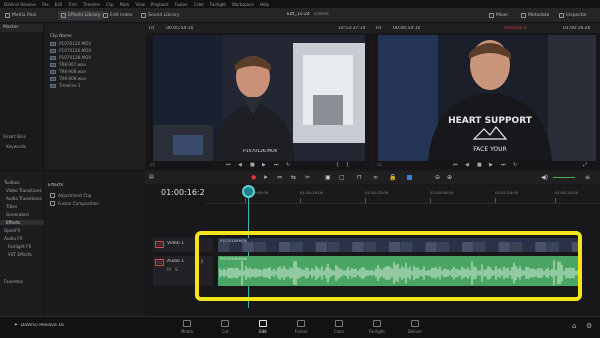 Image resolution: width=600 pixels, height=338 pixels. I want to click on linked-selection-icon: ∞, so click(375, 177).